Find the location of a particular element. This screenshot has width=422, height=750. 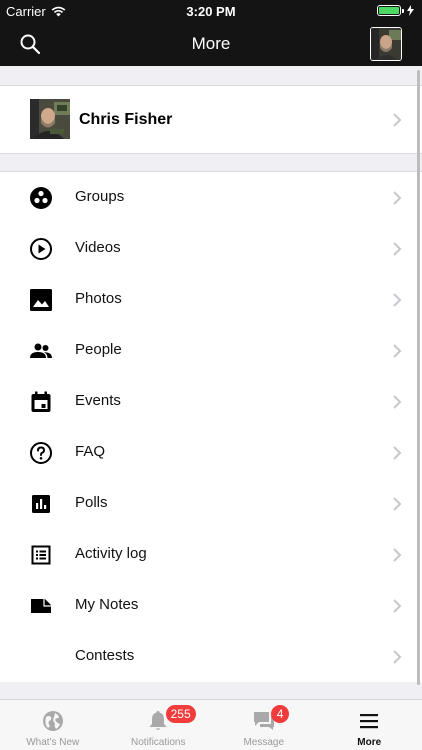

navigation-bar: More is located at coordinates (211, 44).